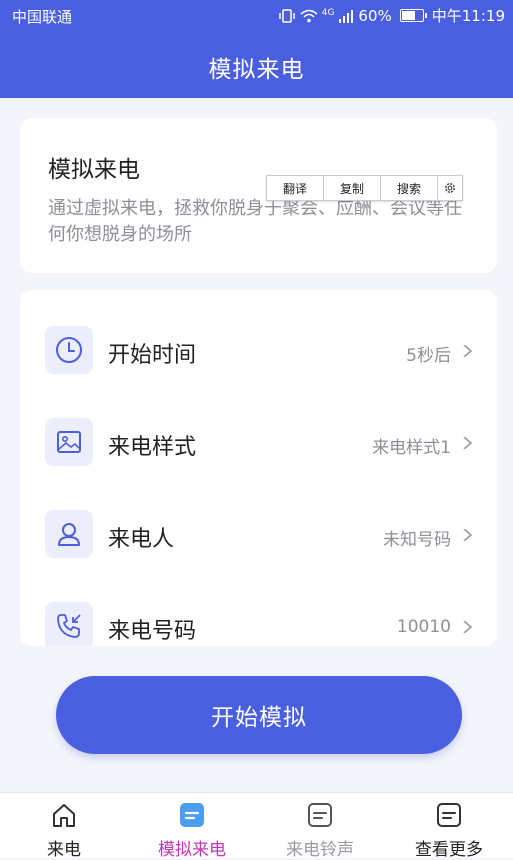 Image resolution: width=513 pixels, height=860 pixels. I want to click on intro-title: 模拟来电, so click(94, 170).